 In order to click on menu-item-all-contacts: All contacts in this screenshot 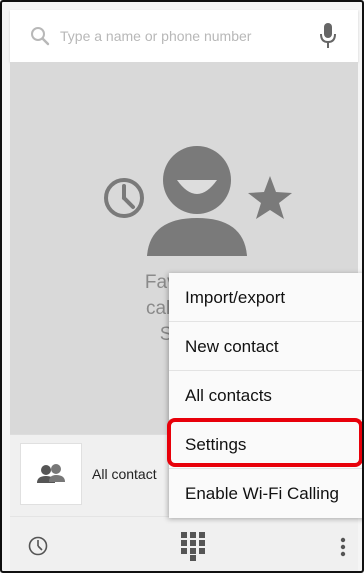, I will do `click(265, 395)`.